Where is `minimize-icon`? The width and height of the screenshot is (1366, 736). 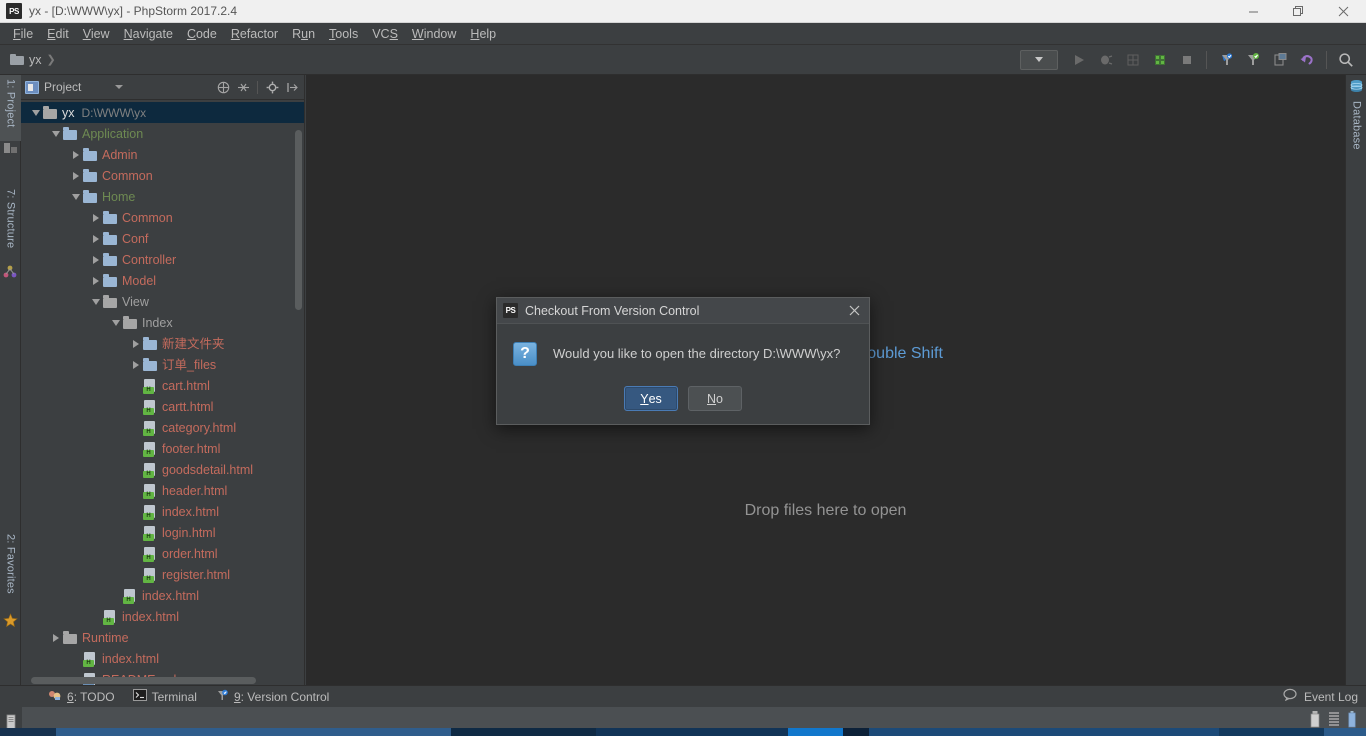 minimize-icon is located at coordinates (1253, 11).